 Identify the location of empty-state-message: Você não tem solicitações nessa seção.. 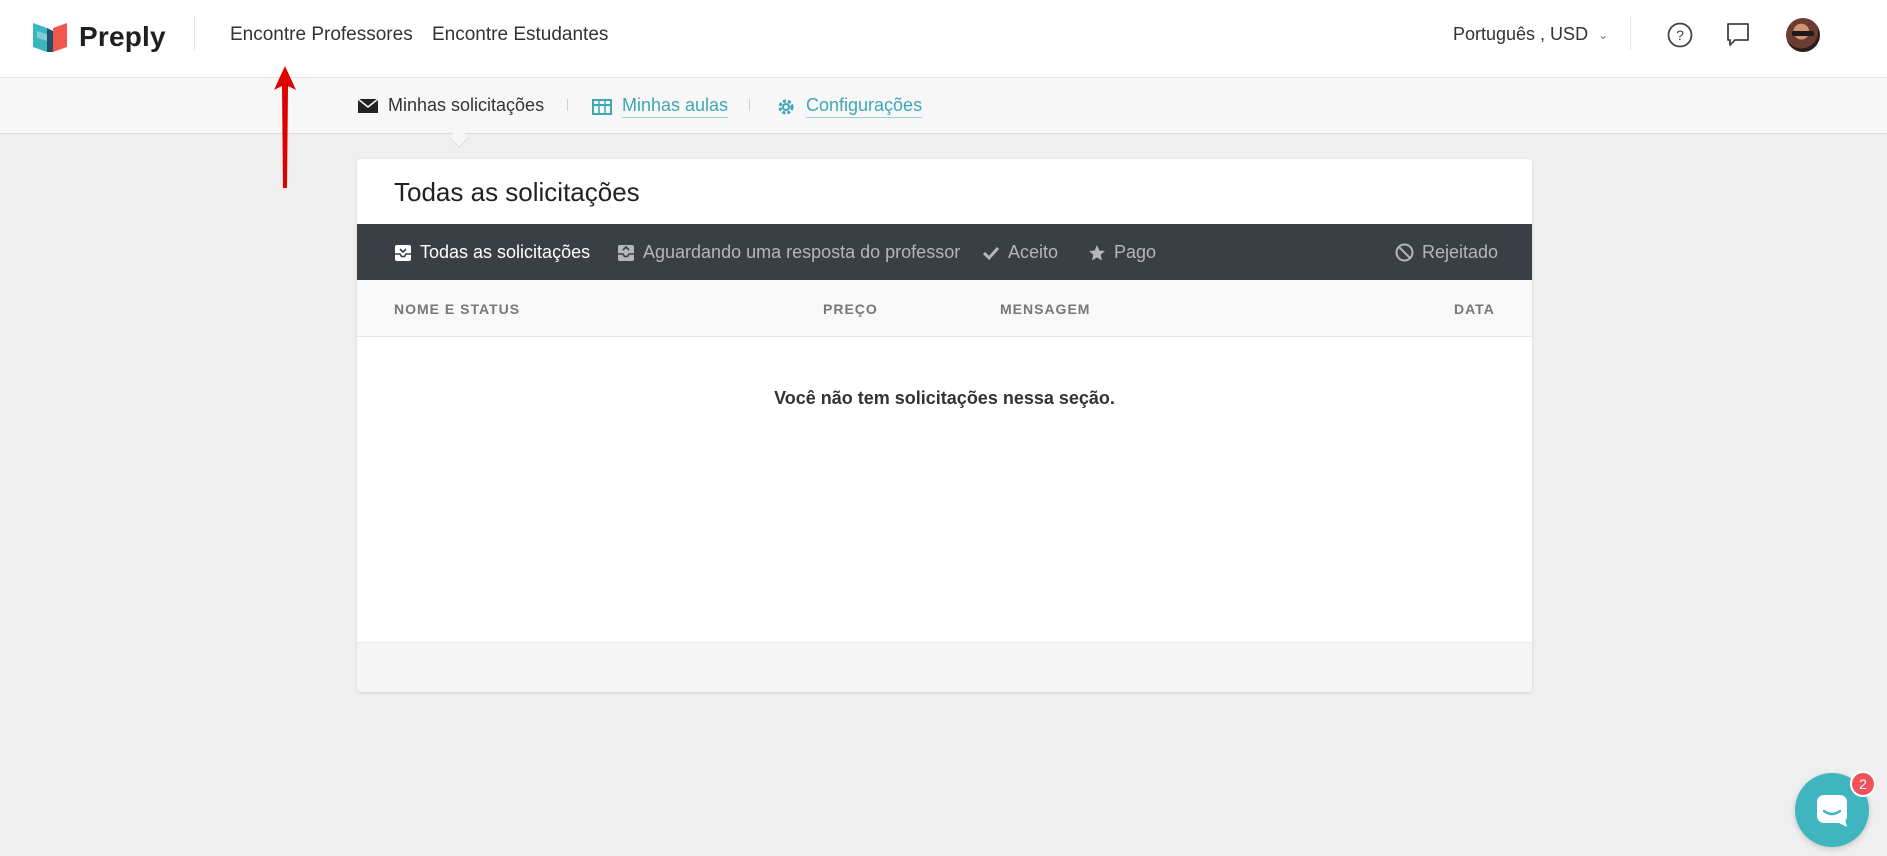
(944, 398).